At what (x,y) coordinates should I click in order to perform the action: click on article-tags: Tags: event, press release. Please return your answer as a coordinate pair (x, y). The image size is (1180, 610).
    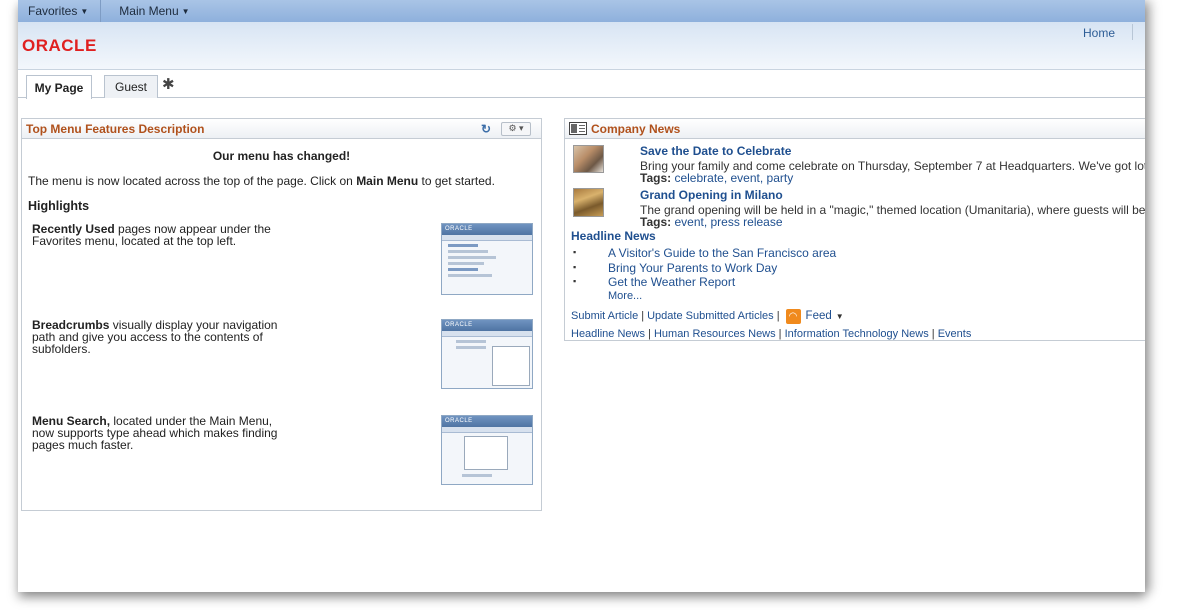
    Looking at the image, I should click on (711, 222).